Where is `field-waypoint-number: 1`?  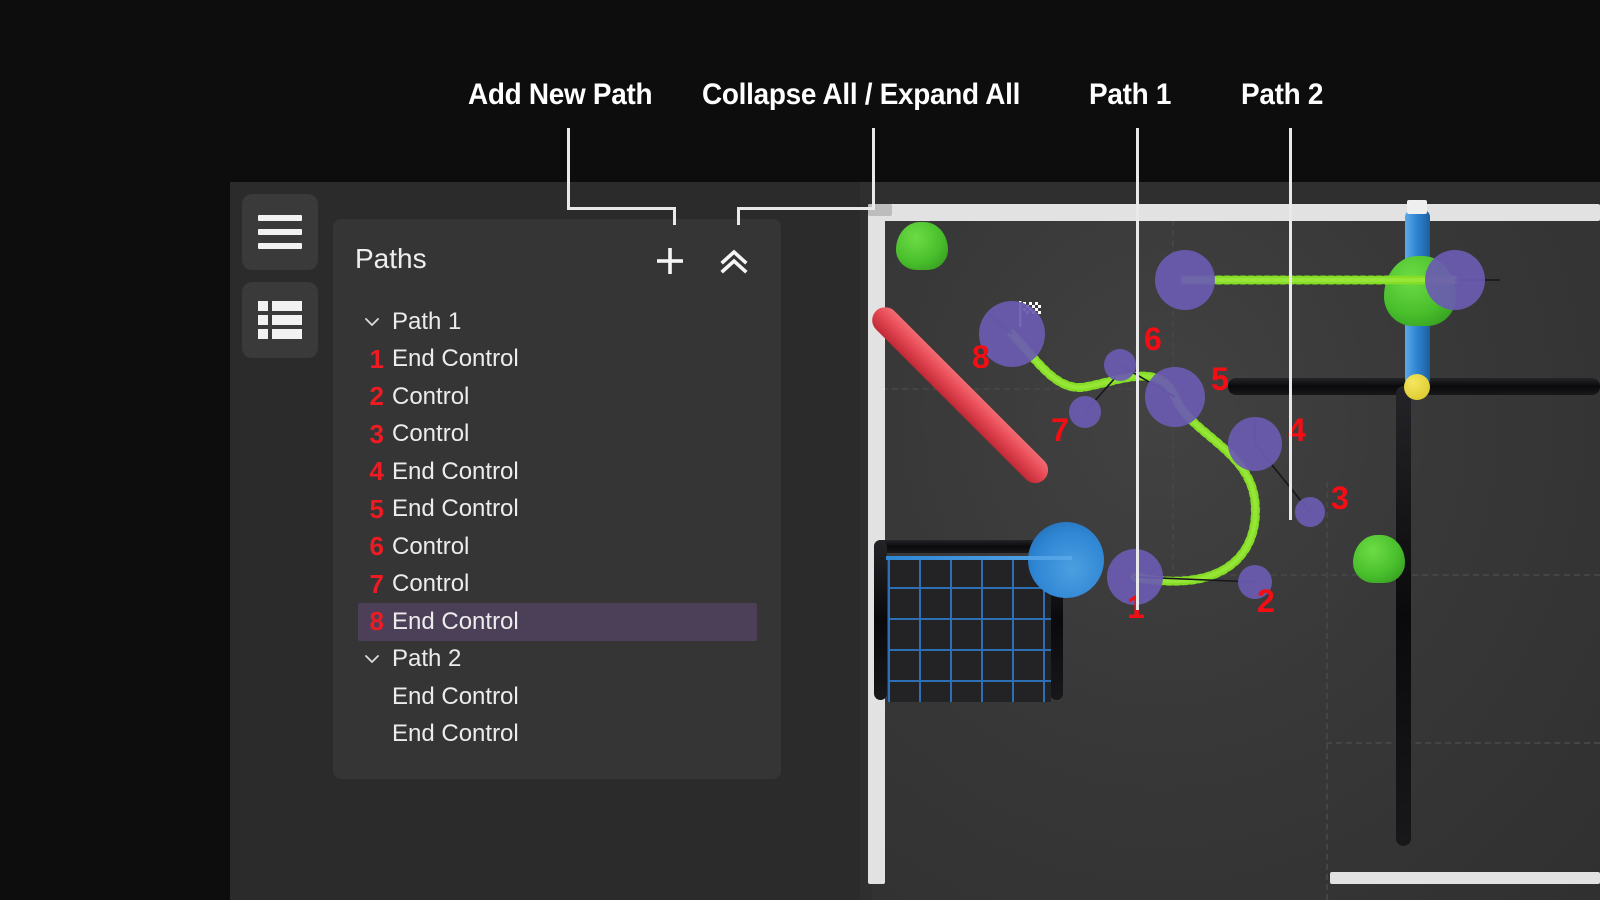 field-waypoint-number: 1 is located at coordinates (1136, 607).